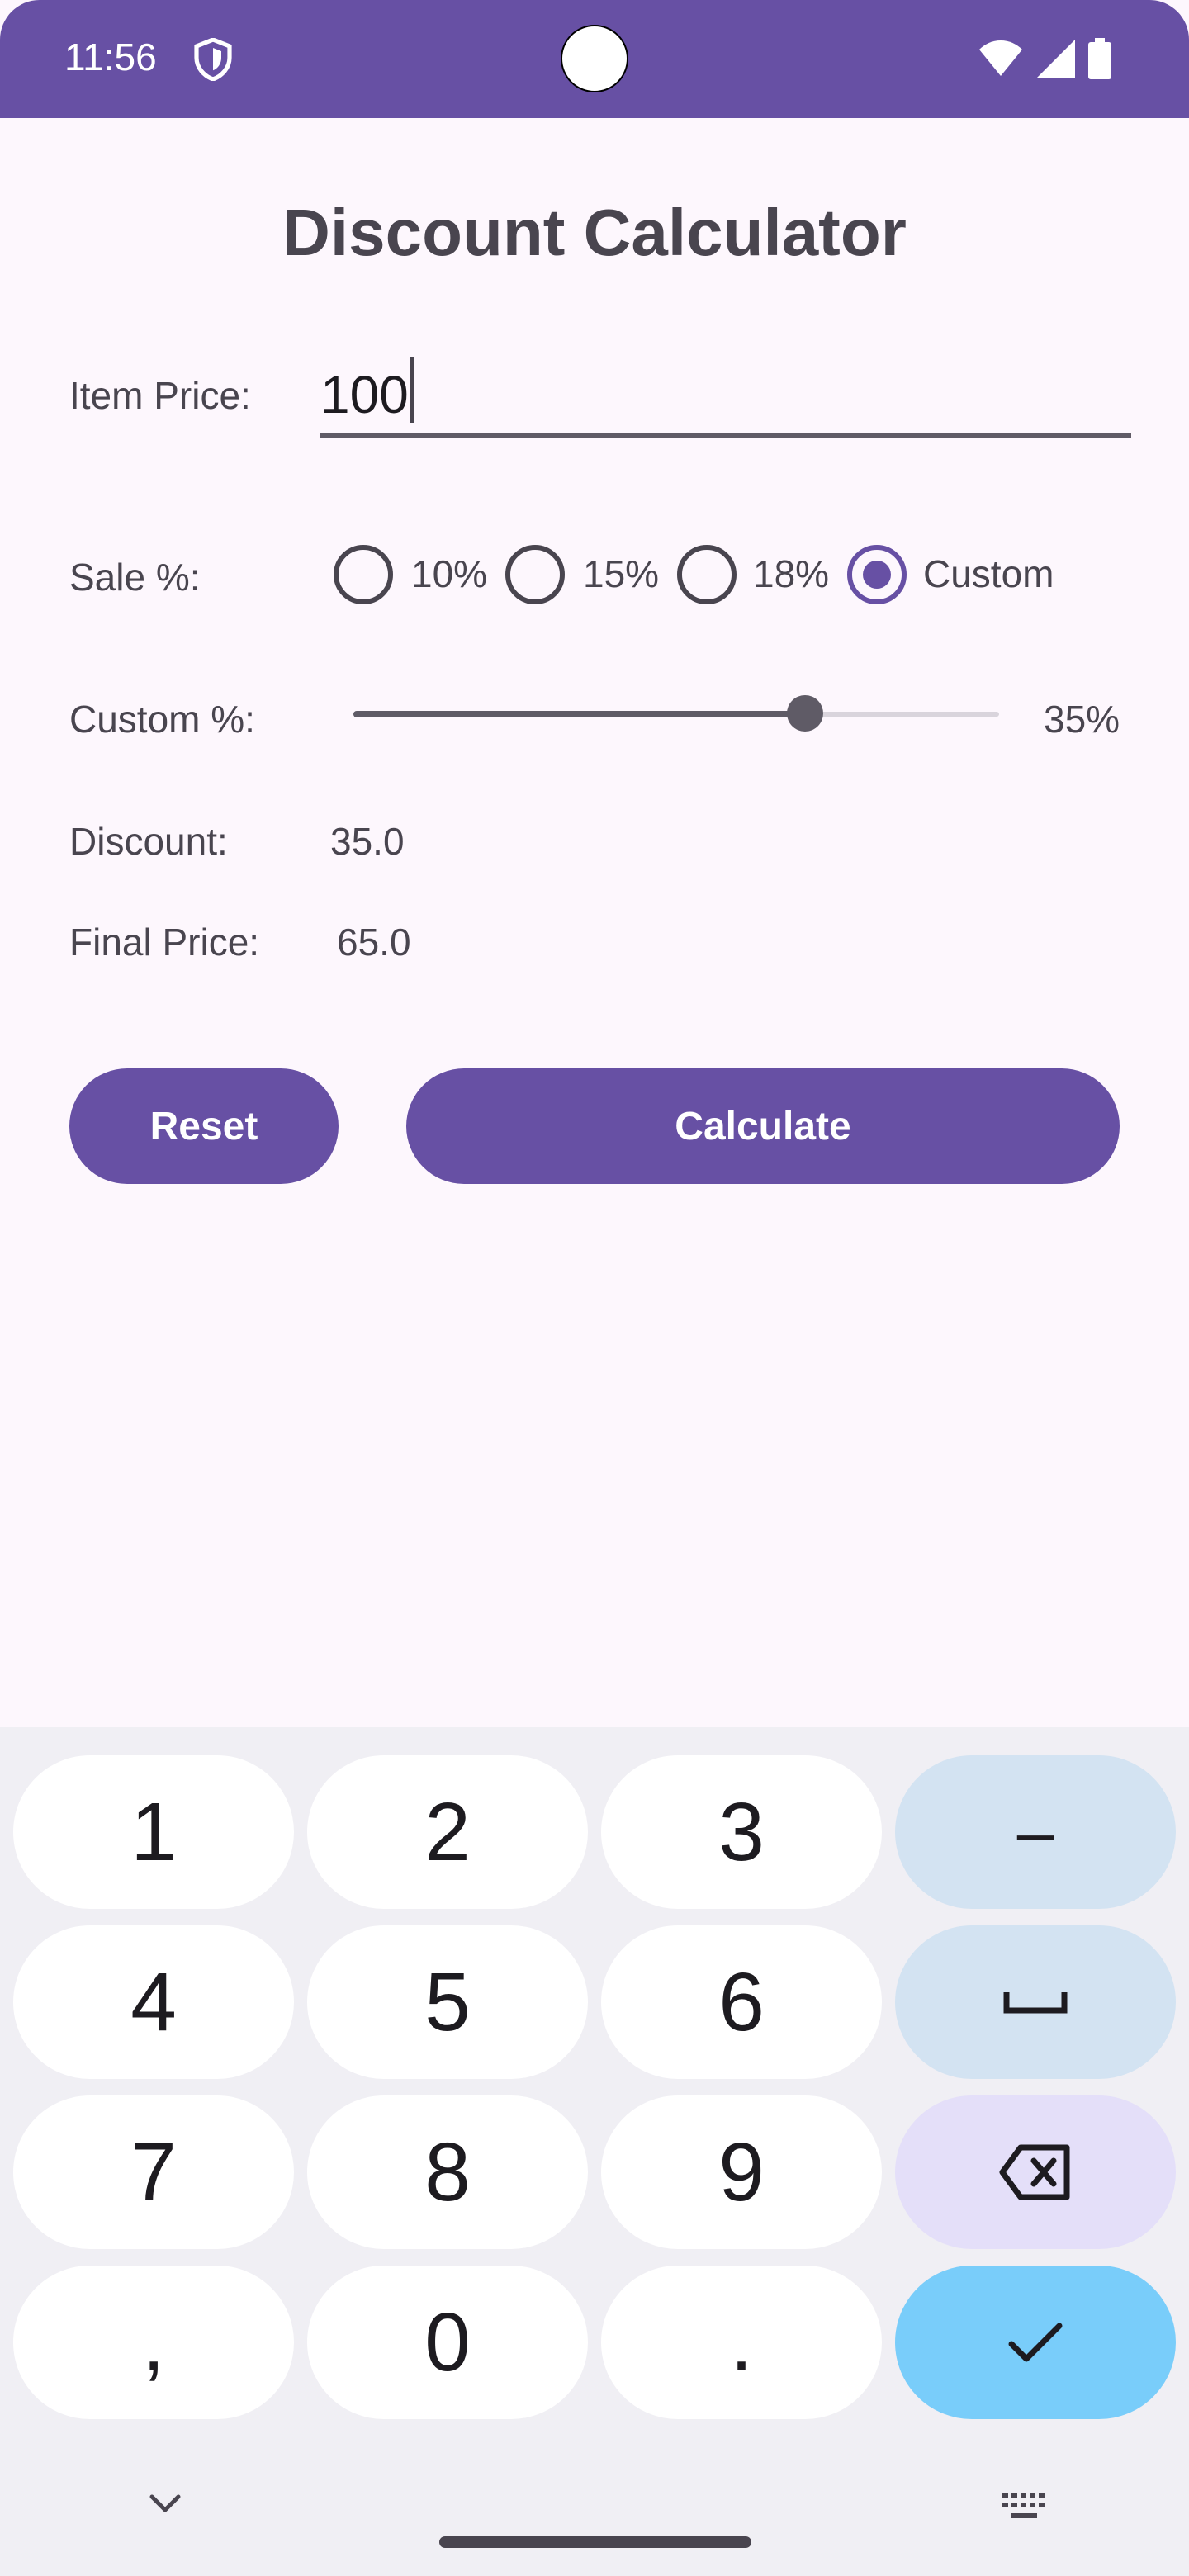 This screenshot has height=2576, width=1189. What do you see at coordinates (153, 1832) in the screenshot?
I see `key-1: 1` at bounding box center [153, 1832].